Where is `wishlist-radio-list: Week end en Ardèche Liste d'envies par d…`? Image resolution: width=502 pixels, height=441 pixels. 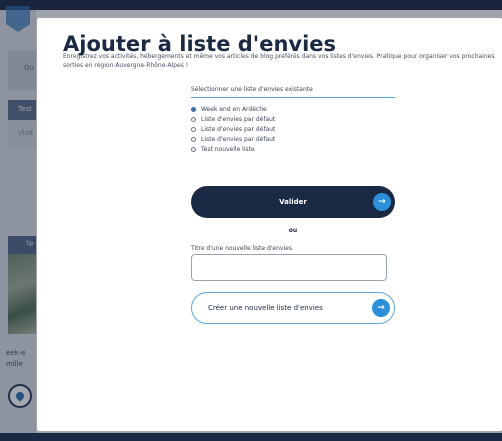
wishlist-radio-list: Week end en Ardèche Liste d'envies par d… is located at coordinates (293, 129).